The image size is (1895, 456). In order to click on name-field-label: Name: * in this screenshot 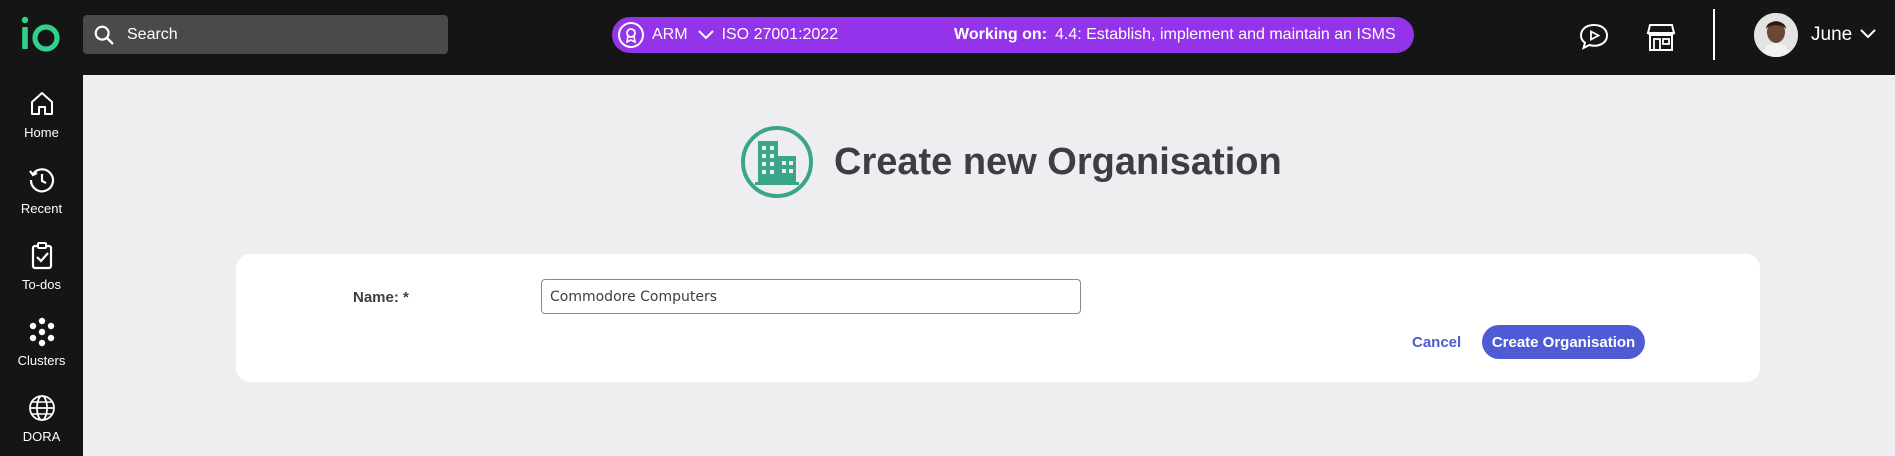, I will do `click(381, 297)`.